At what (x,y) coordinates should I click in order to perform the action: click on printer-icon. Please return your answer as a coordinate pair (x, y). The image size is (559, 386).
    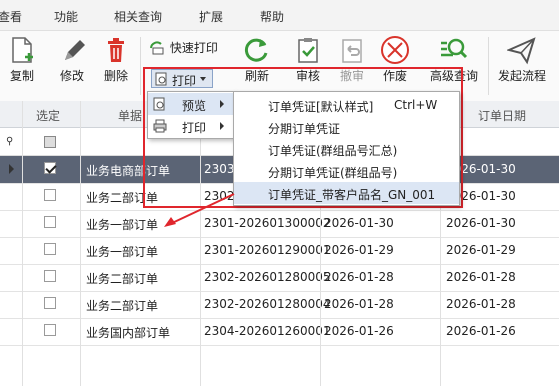
    Looking at the image, I should click on (160, 126).